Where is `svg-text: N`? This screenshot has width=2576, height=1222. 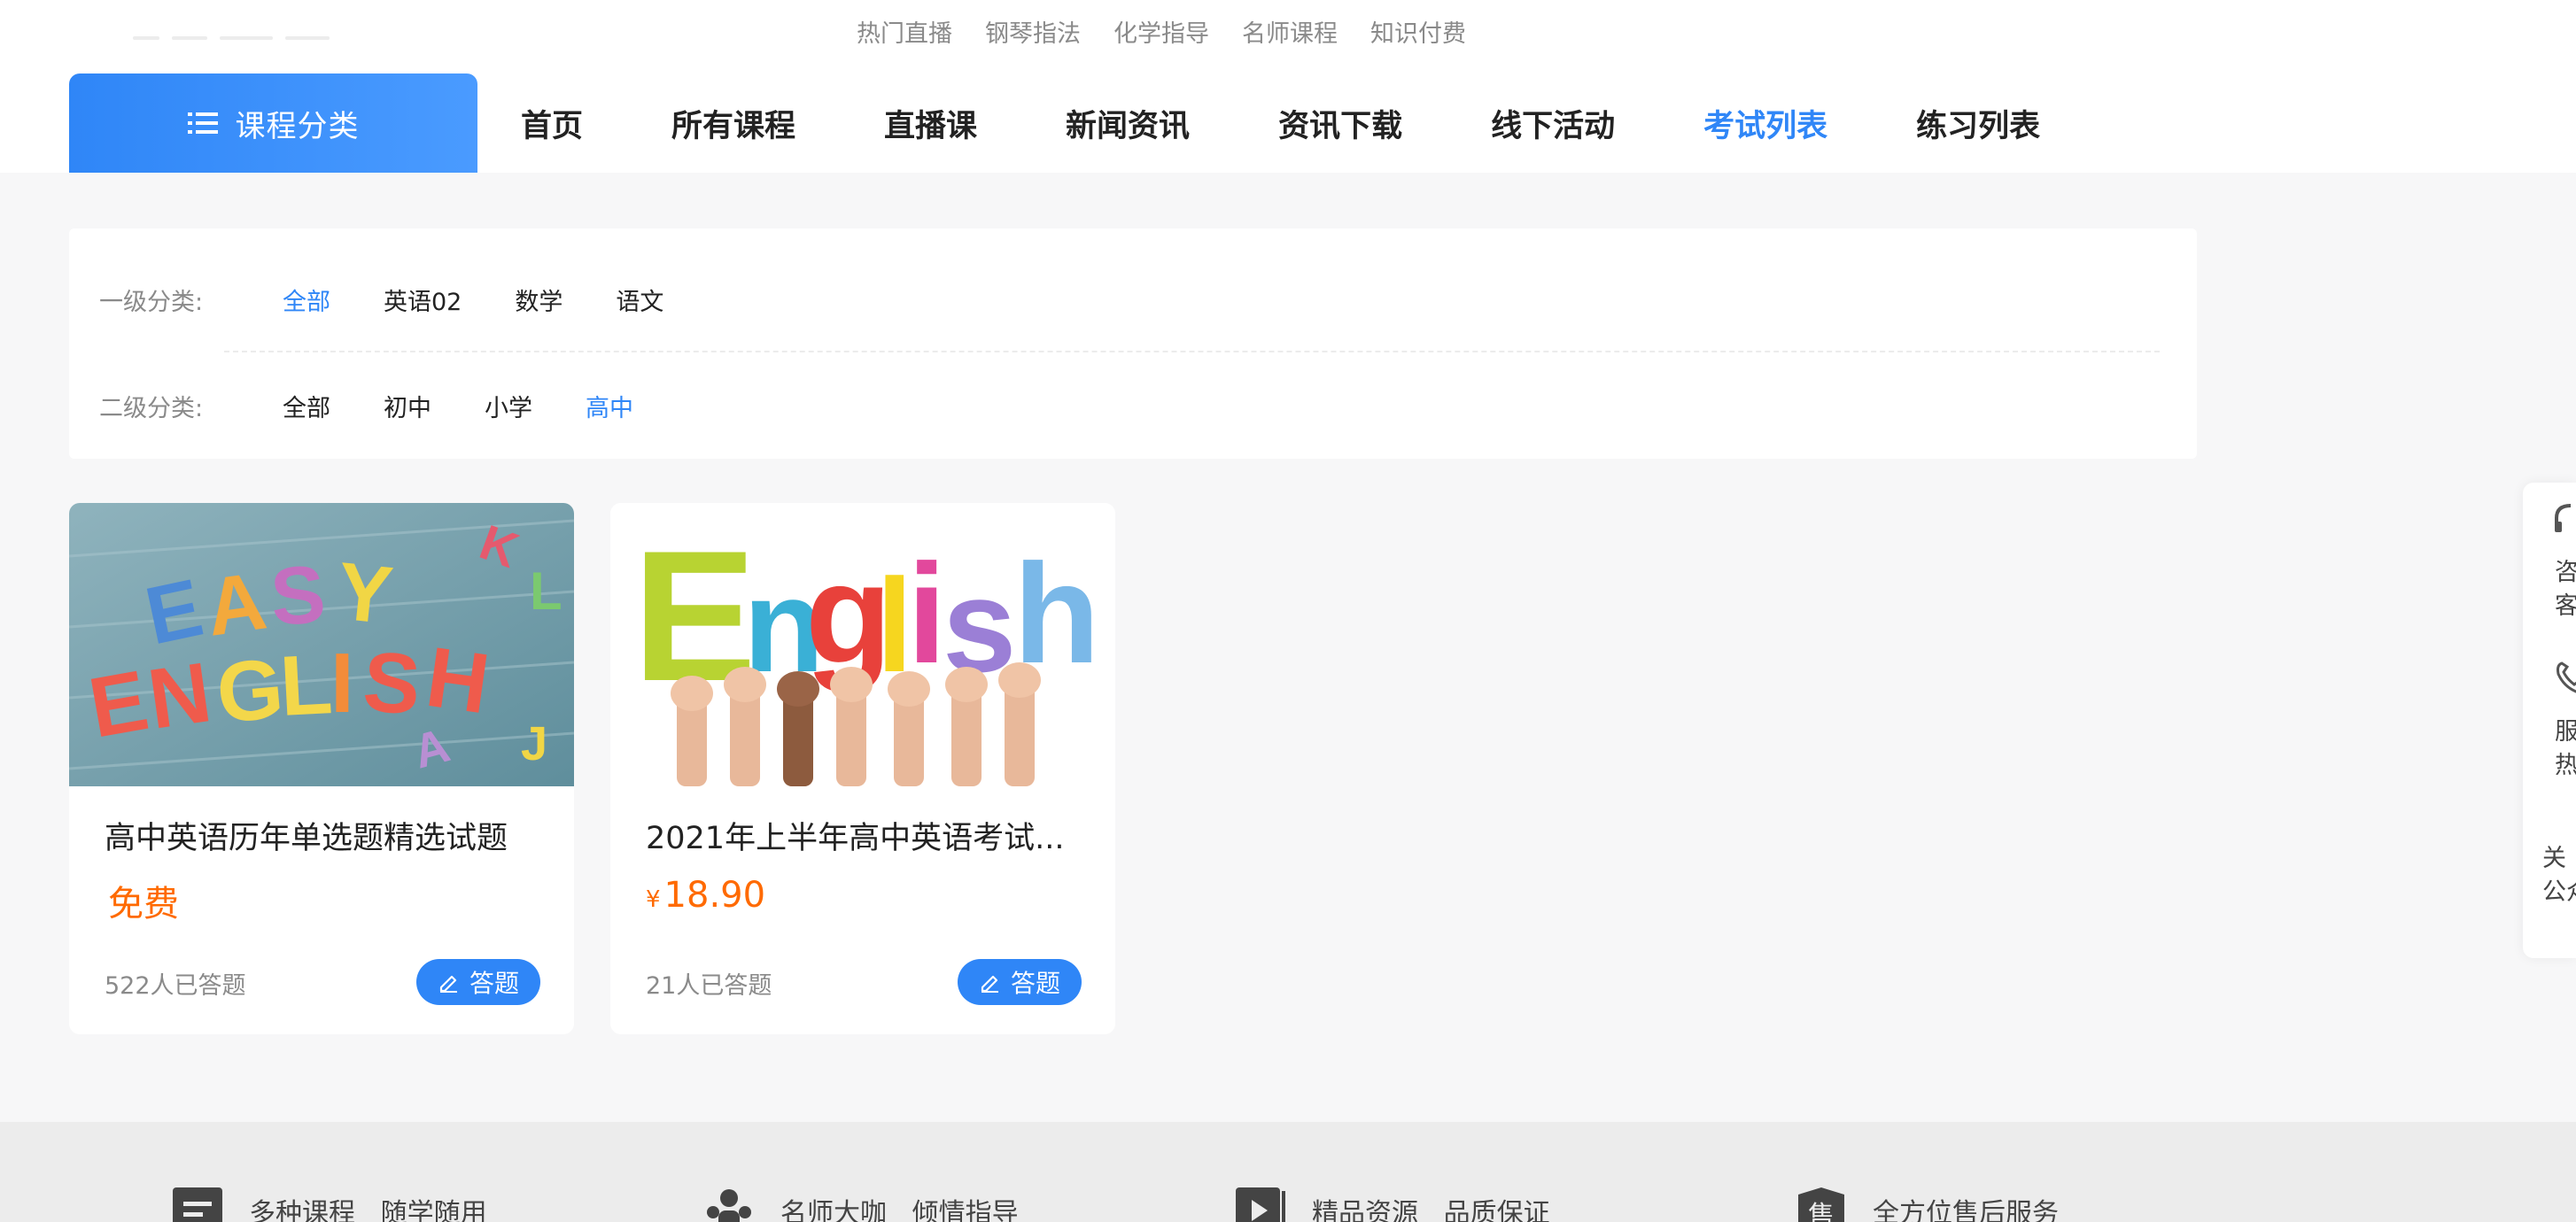
svg-text: N is located at coordinates (180, 696).